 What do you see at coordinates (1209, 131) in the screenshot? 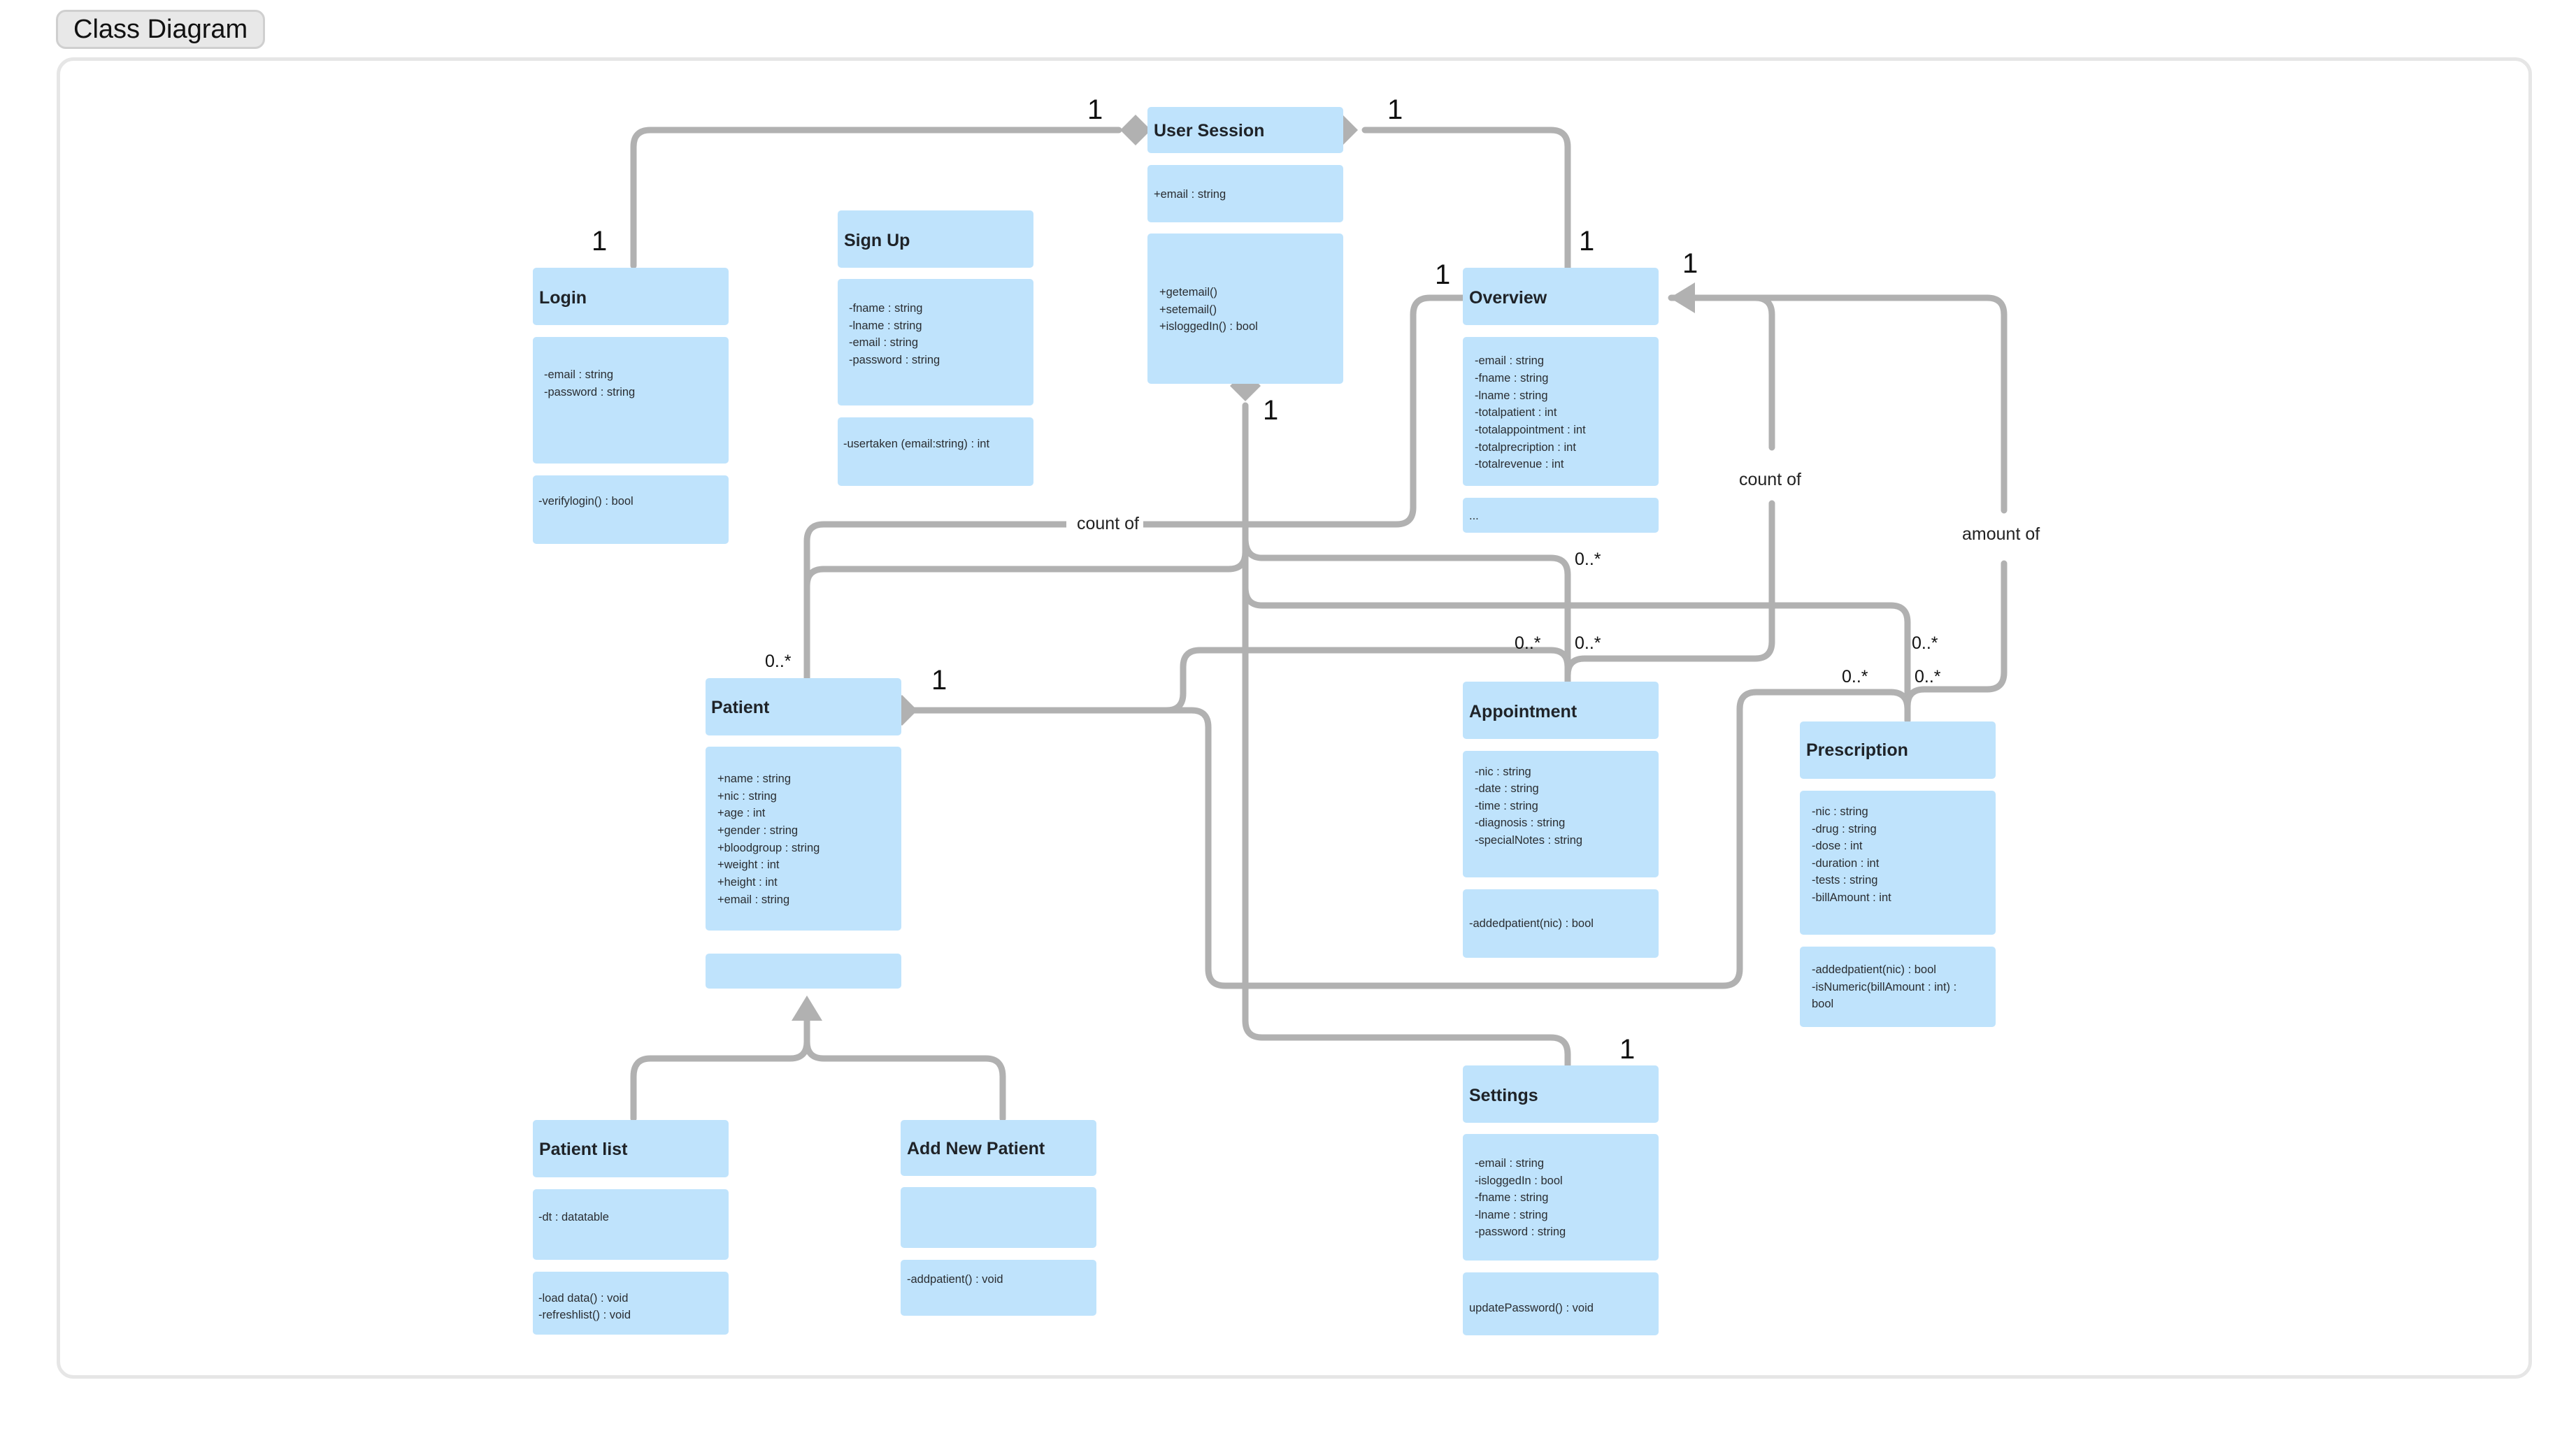
I see `class-title: User Session` at bounding box center [1209, 131].